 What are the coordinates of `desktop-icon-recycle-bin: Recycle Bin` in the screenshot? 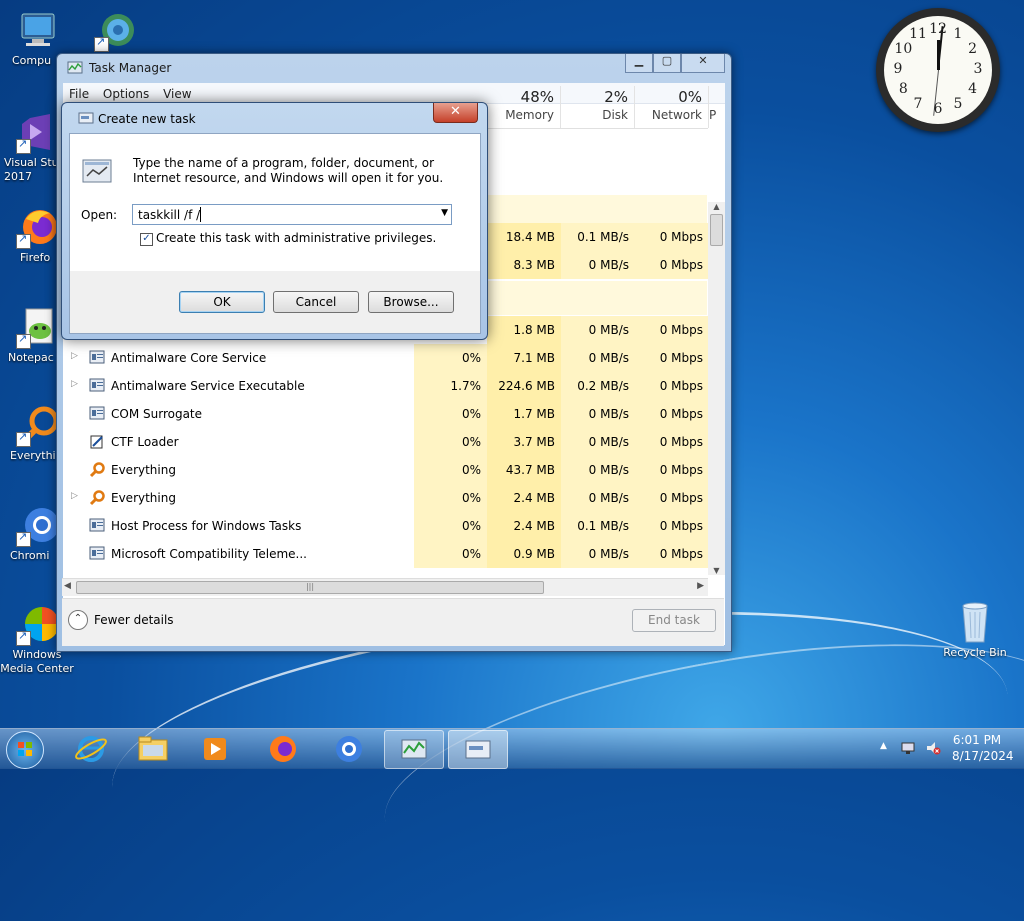 It's located at (975, 630).